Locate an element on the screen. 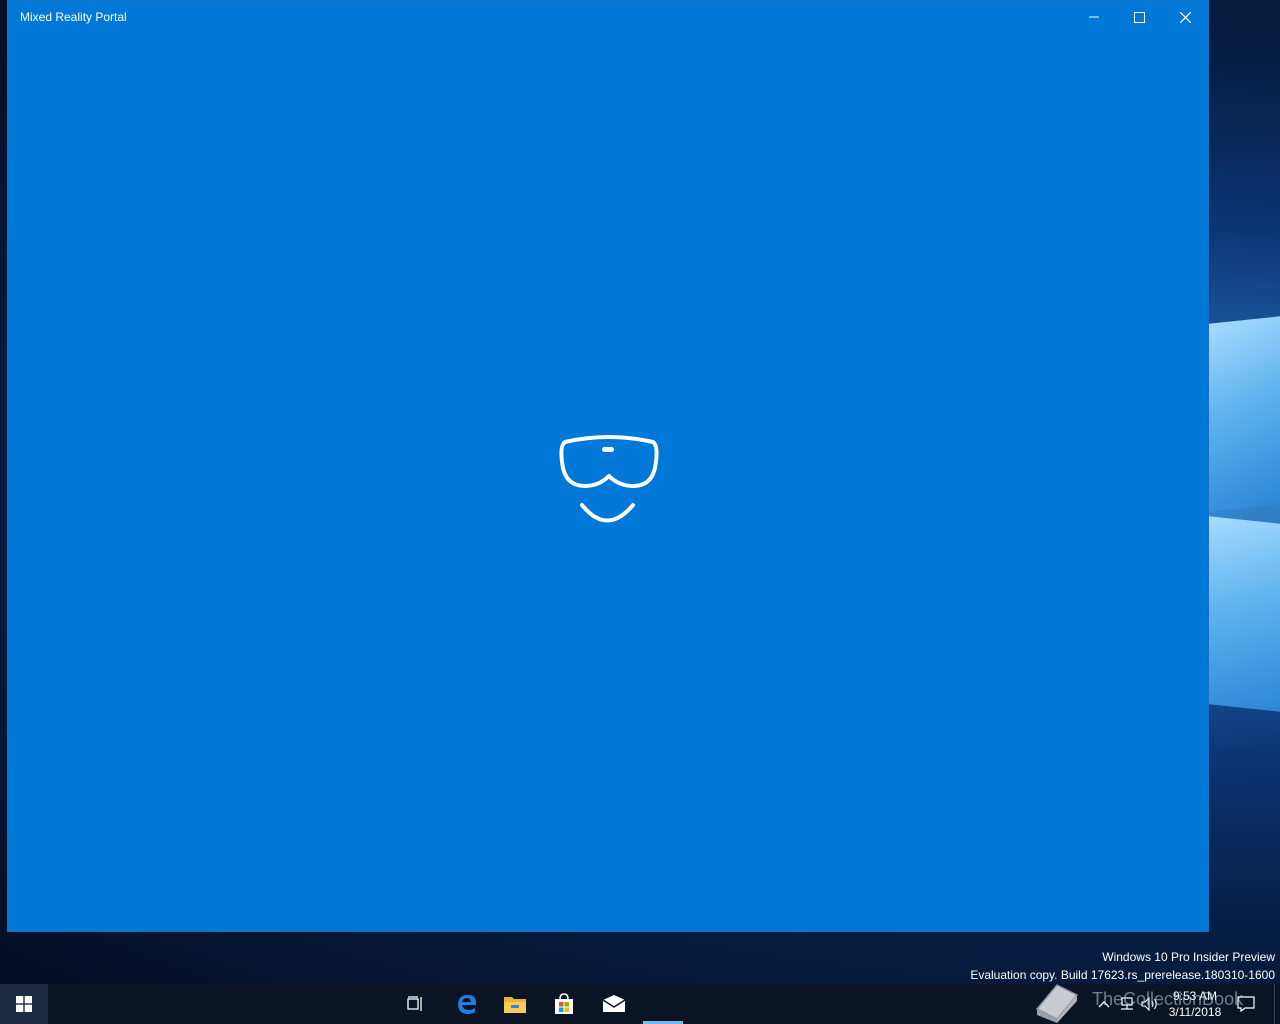 The image size is (1280, 1024). edge-icon is located at coordinates (467, 1004).